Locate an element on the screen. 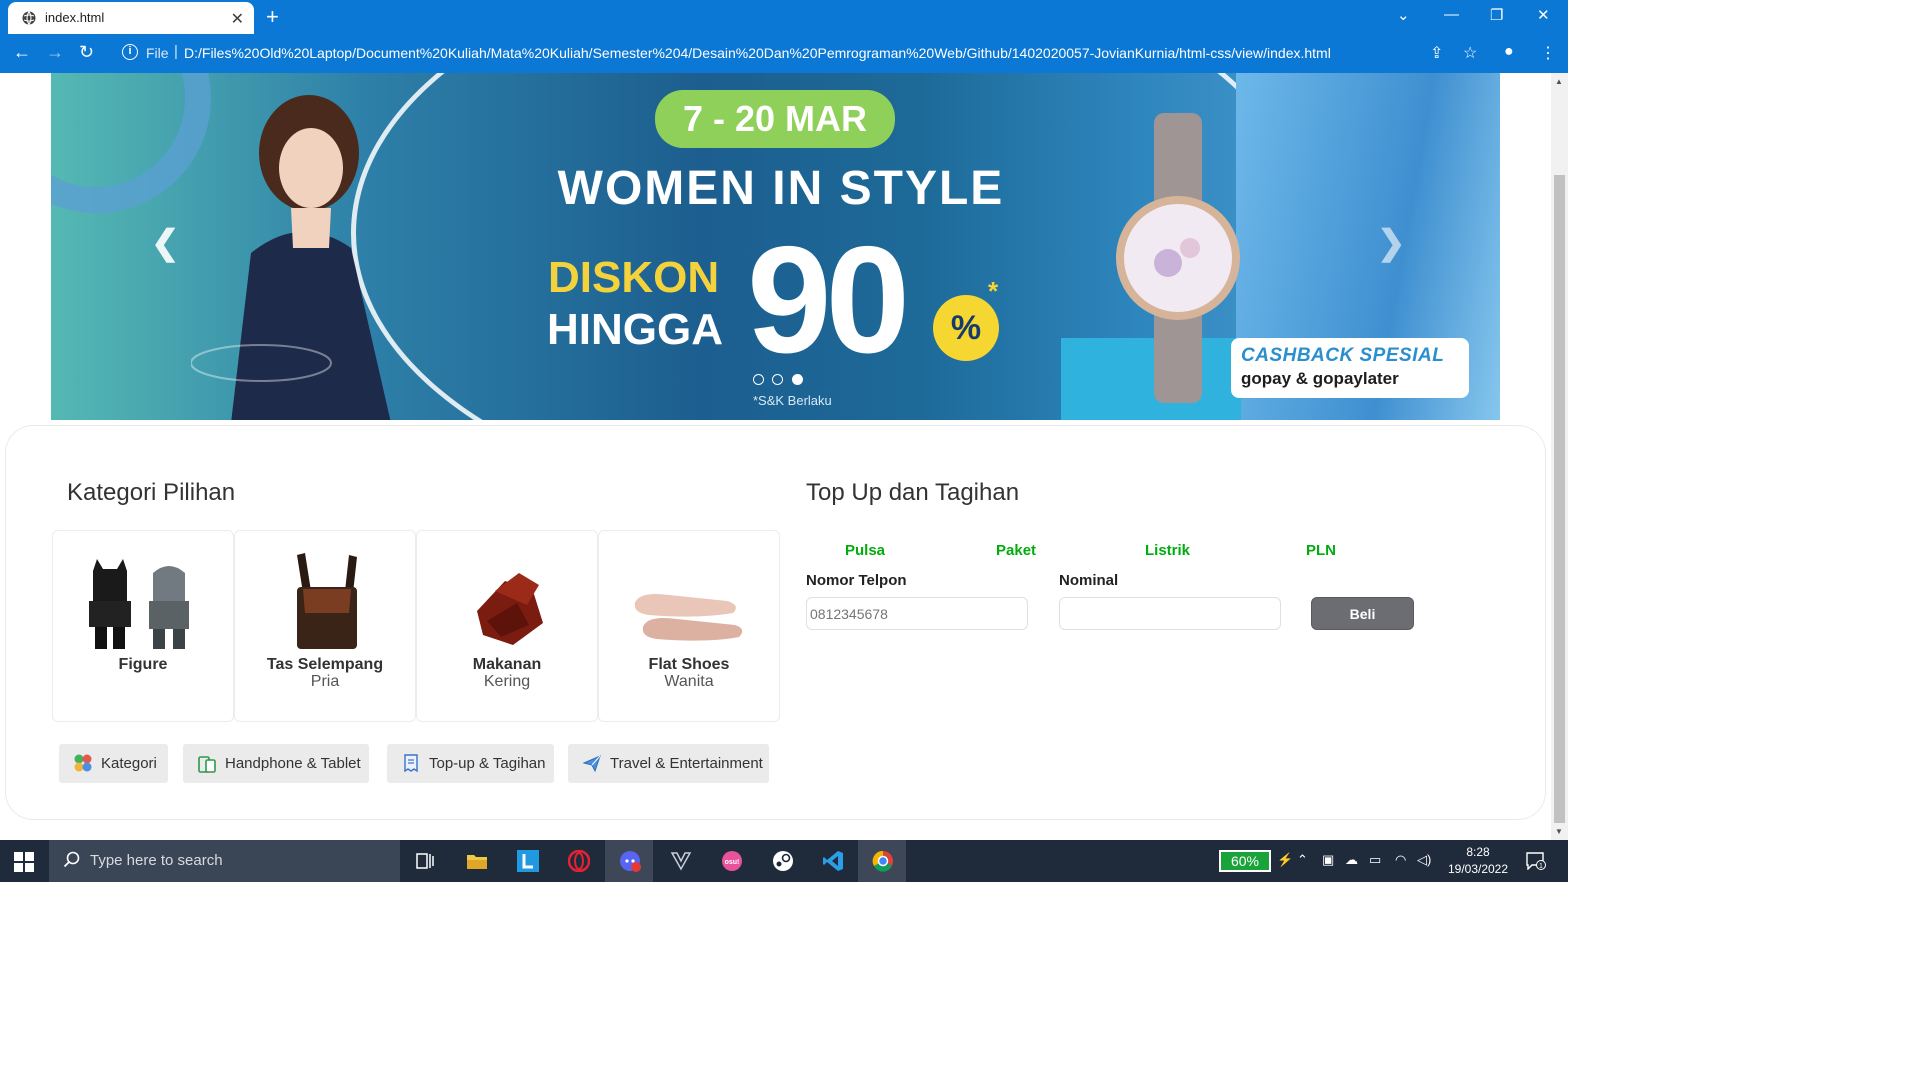  svg-text: osu! is located at coordinates (732, 862).